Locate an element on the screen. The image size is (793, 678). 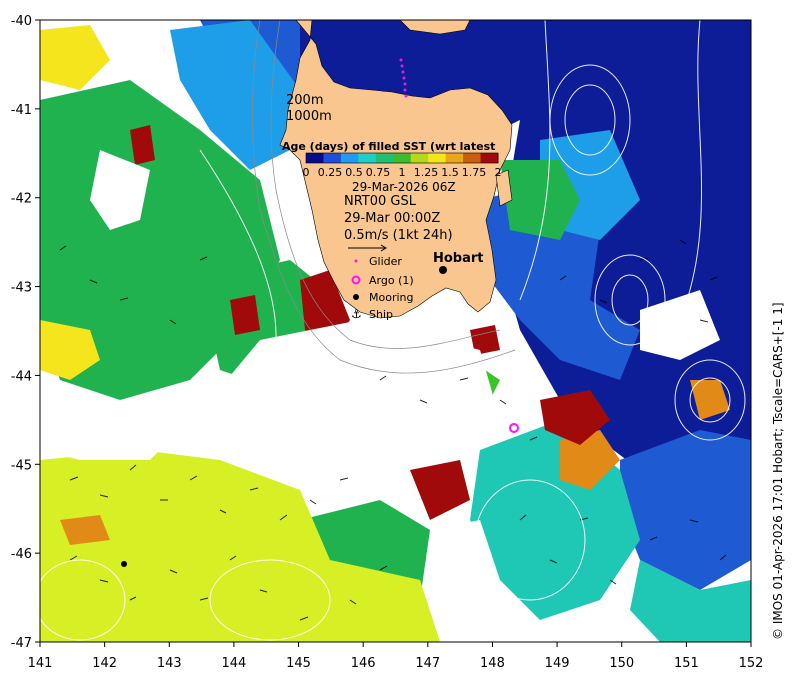
colorbar-title: Age (days) of filled SST (wrt latest is located at coordinates (388, 146).